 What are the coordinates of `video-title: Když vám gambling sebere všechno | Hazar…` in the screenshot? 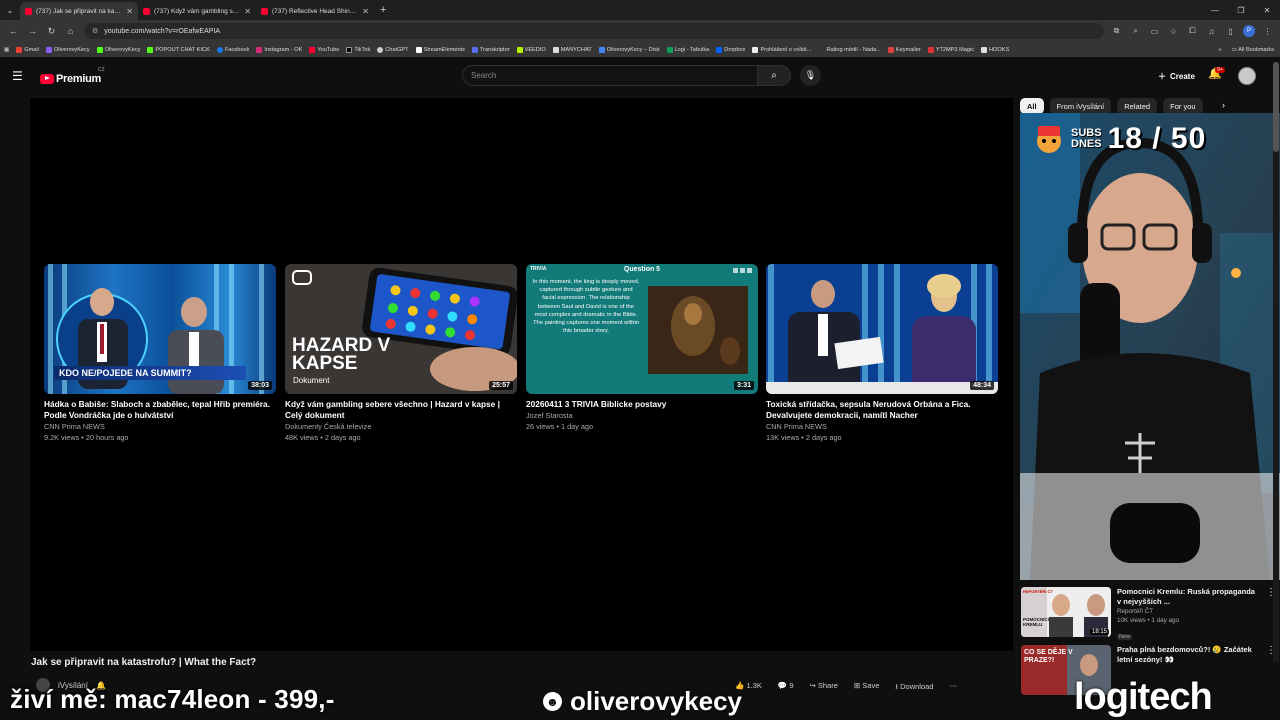 It's located at (401, 410).